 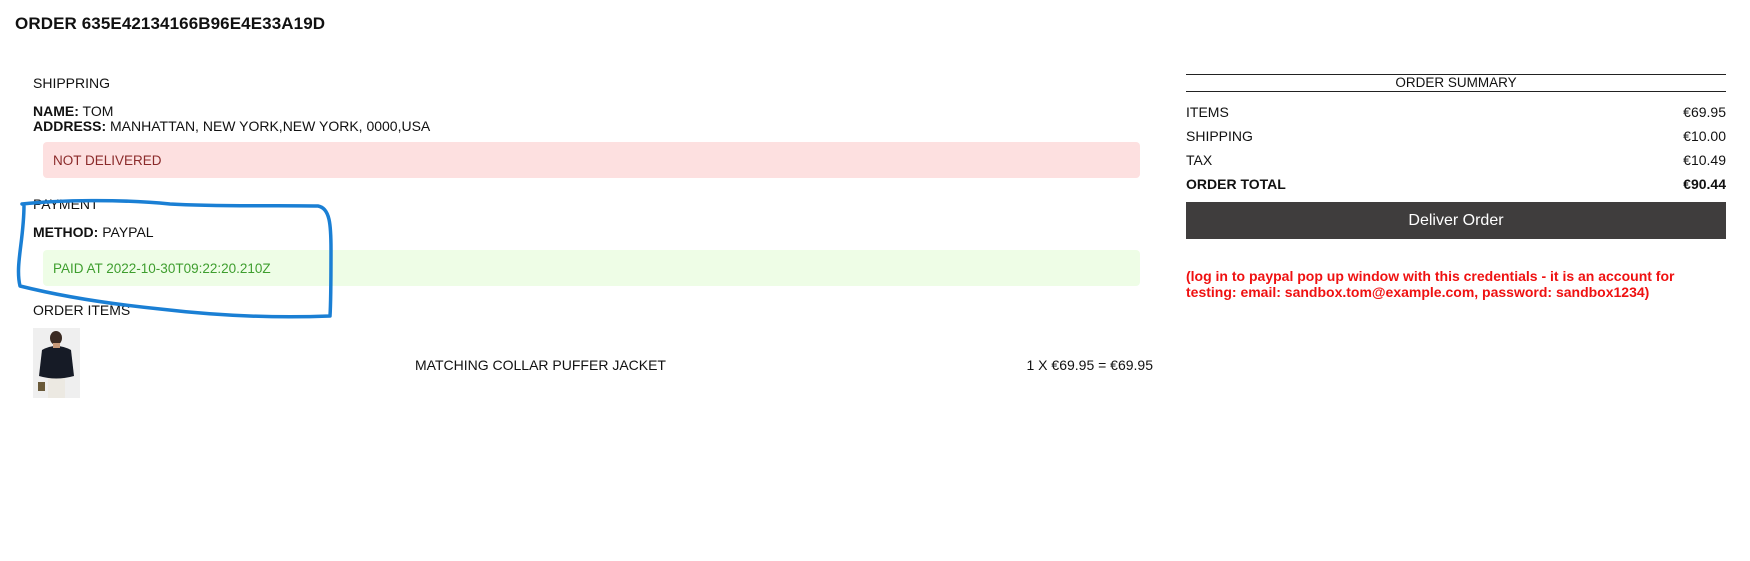 What do you see at coordinates (70, 126) in the screenshot?
I see `address-label: ADDRESS:` at bounding box center [70, 126].